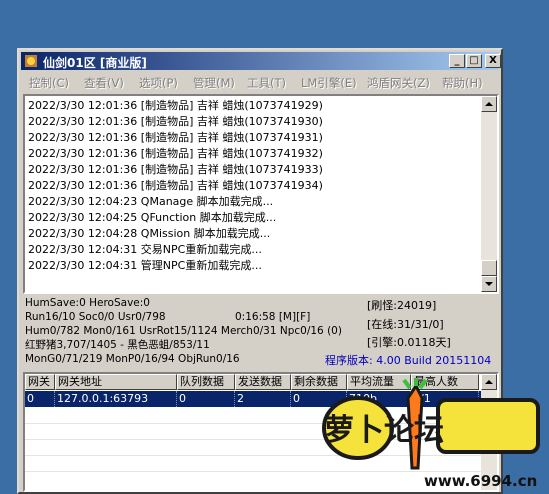 The width and height of the screenshot is (549, 494). Describe the element at coordinates (409, 342) in the screenshot. I see `engine-uptime: [引擎:0.0118天]` at that location.